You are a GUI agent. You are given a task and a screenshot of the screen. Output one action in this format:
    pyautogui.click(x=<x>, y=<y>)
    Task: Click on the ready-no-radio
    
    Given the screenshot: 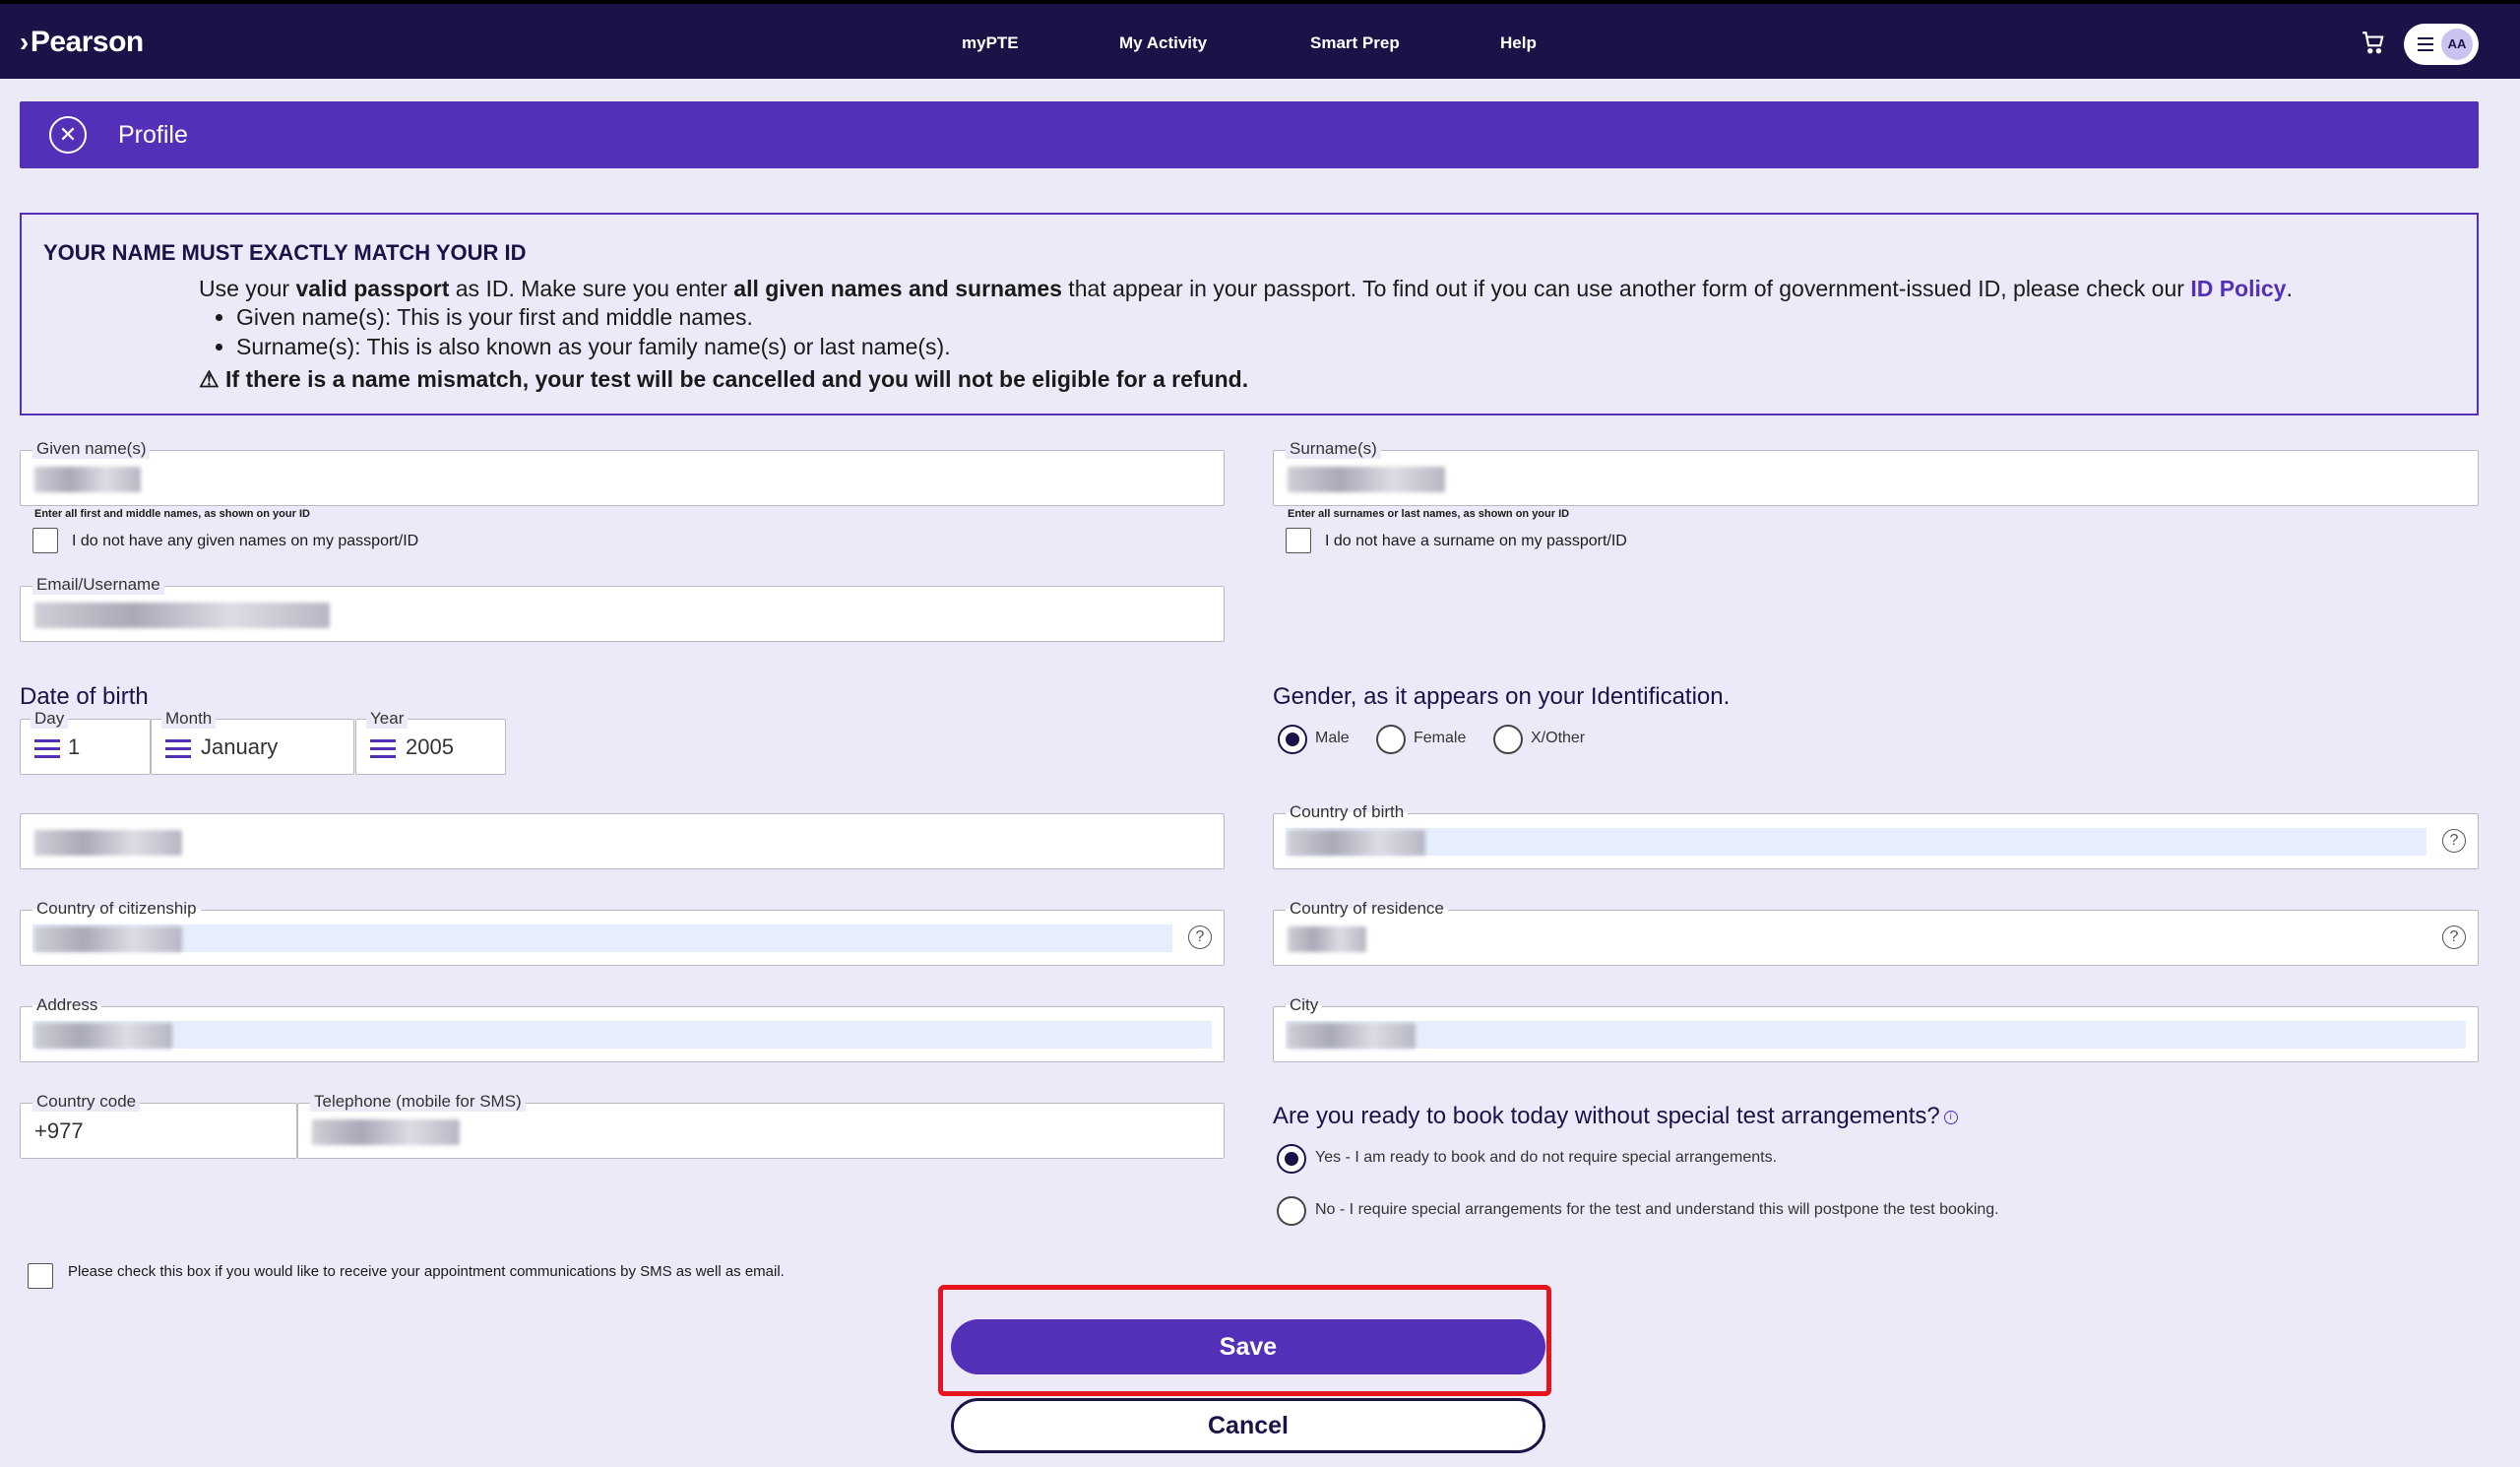 What is the action you would take?
    pyautogui.click(x=1291, y=1211)
    